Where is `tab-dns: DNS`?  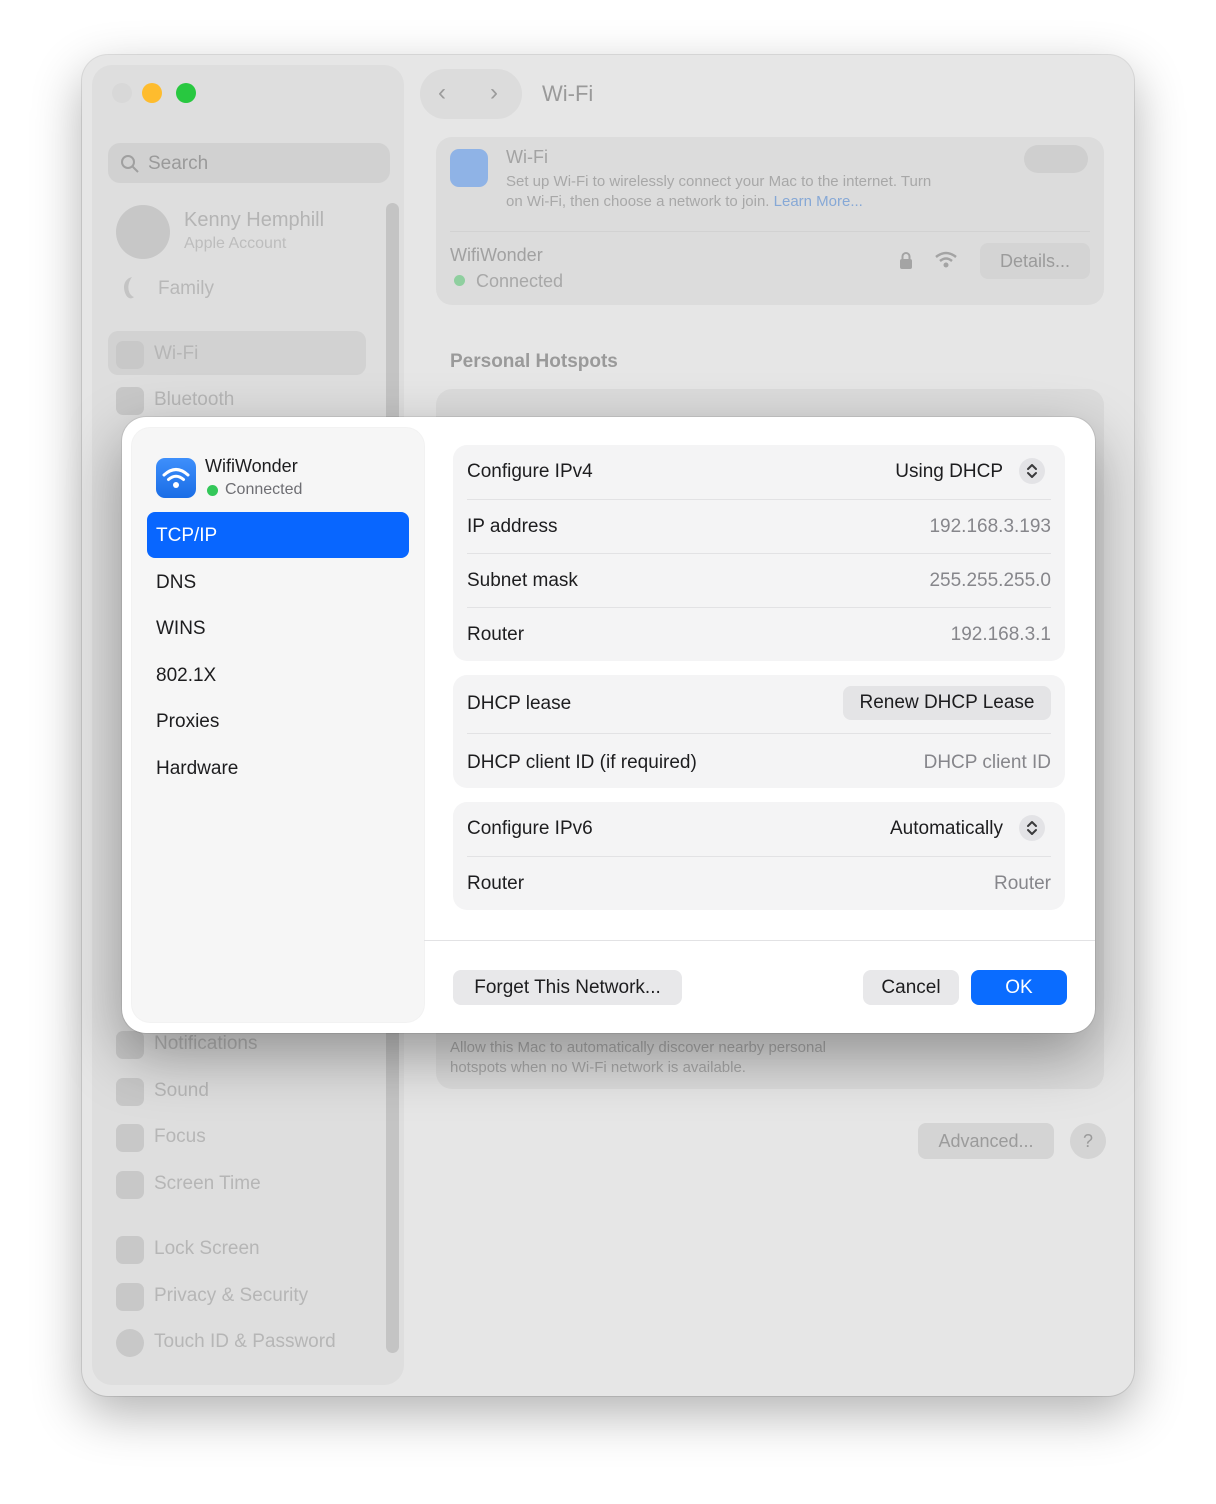 tab-dns: DNS is located at coordinates (278, 582).